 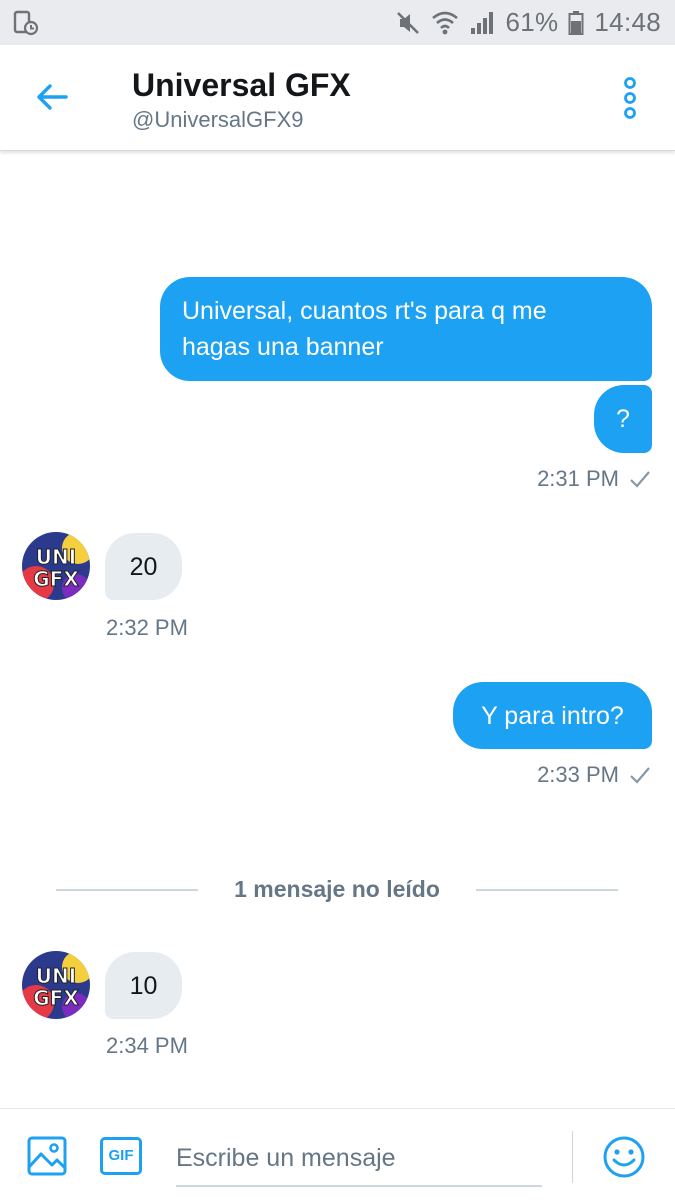 What do you see at coordinates (624, 1157) in the screenshot?
I see `emoji-icon` at bounding box center [624, 1157].